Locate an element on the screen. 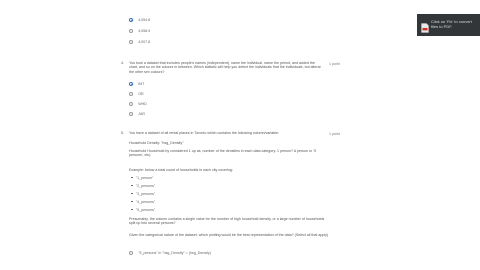 The height and width of the screenshot is (270, 480). list-item: "4_persons" is located at coordinates (143, 201).